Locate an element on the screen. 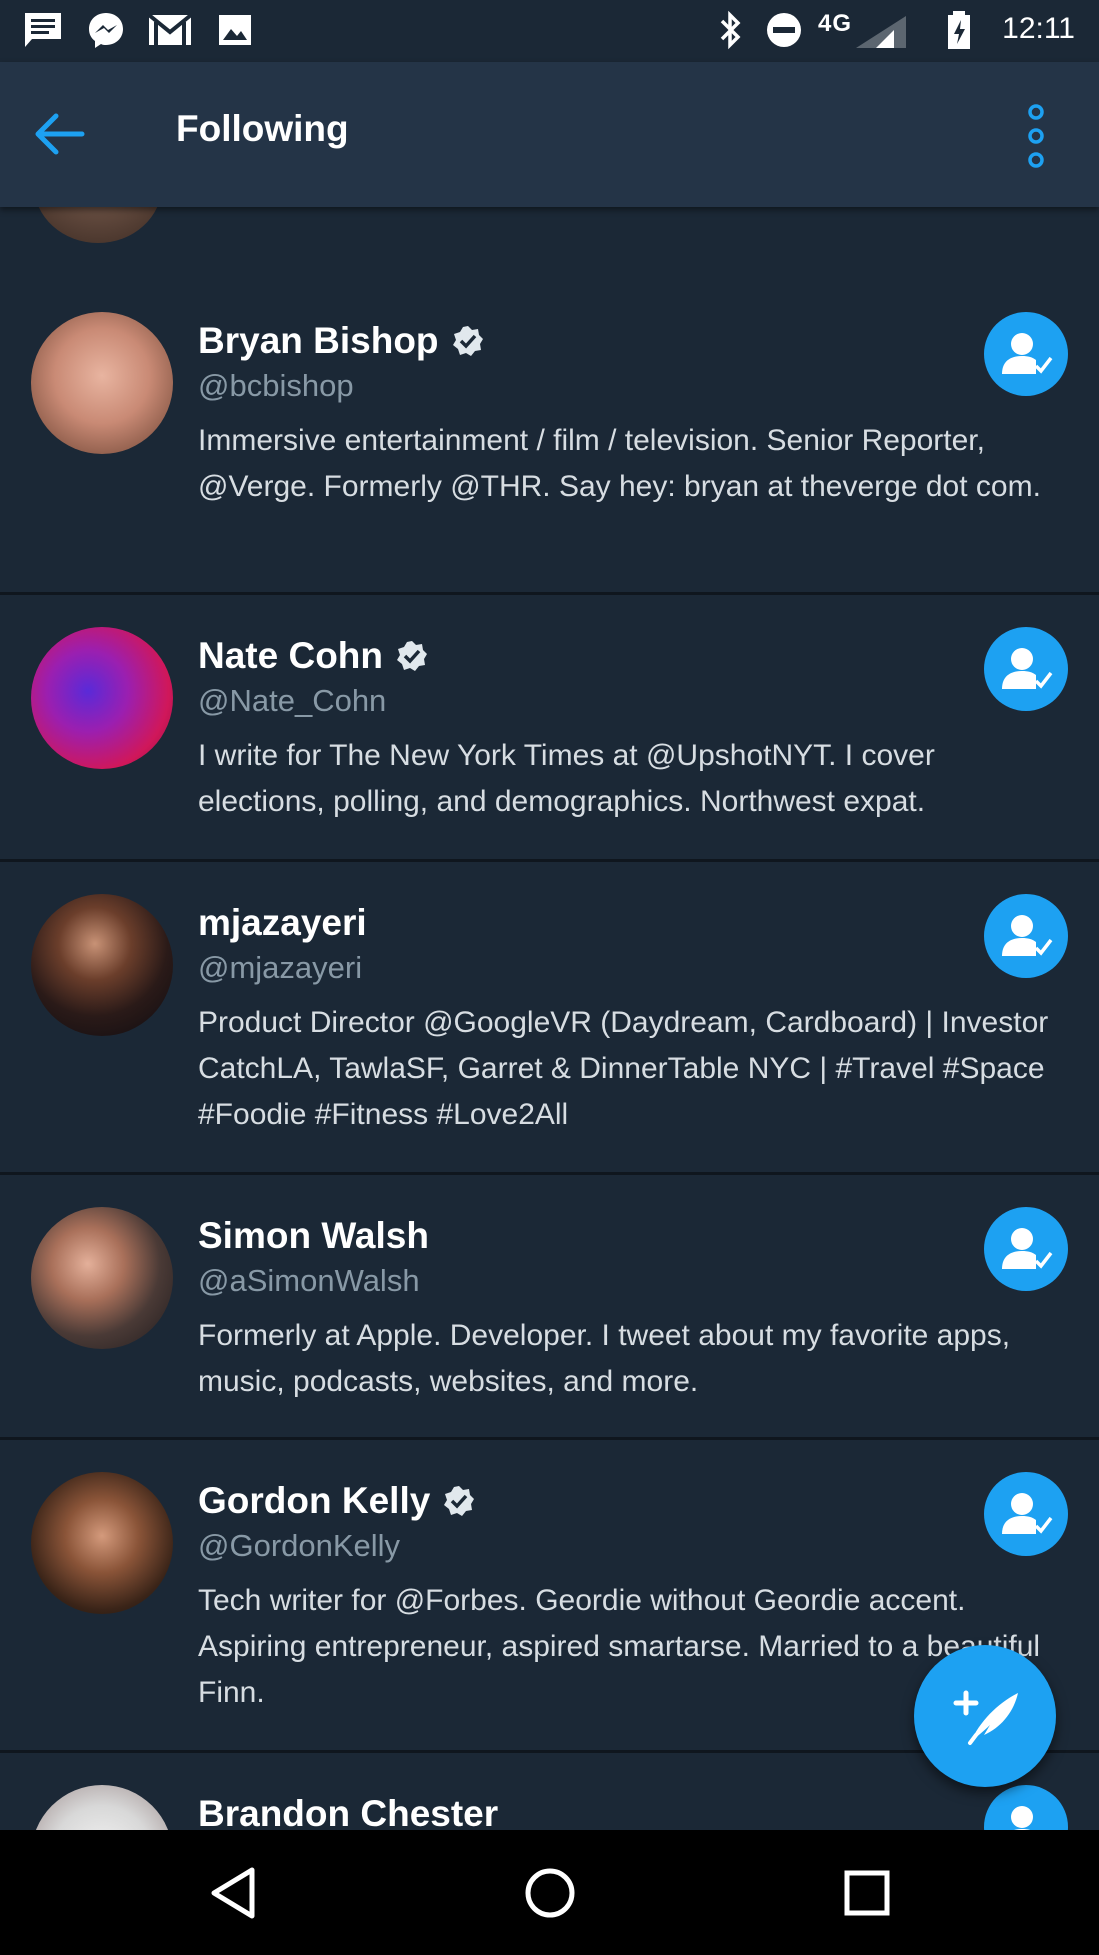 This screenshot has width=1099, height=1955. user-name: Simon Walsh is located at coordinates (313, 1235).